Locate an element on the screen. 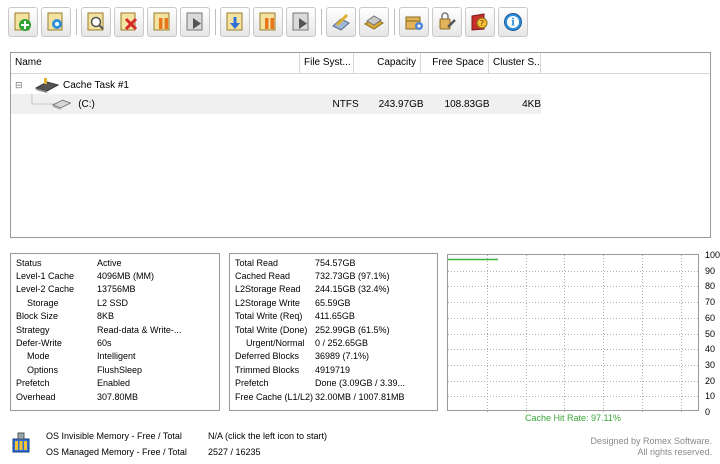 The height and width of the screenshot is (464, 720). cache-hit-rate-label: Cache Hit Rate: 97.11% is located at coordinates (573, 418).